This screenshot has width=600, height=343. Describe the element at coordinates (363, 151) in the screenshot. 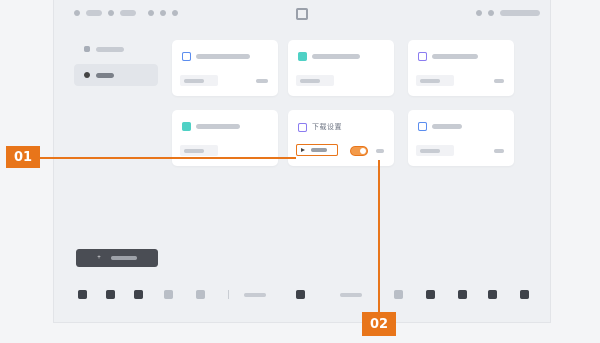

I see `toggle-knob` at that location.